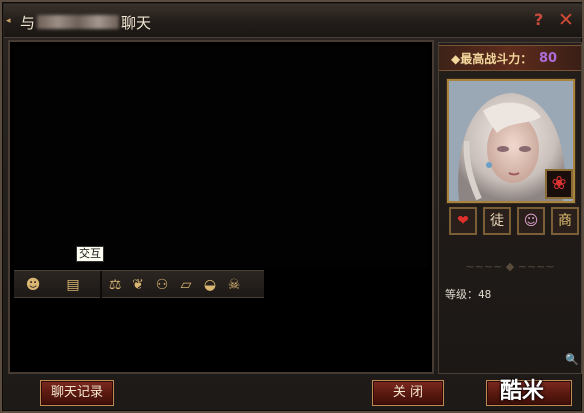  I want to click on window-title: 与 聊天, so click(85, 23).